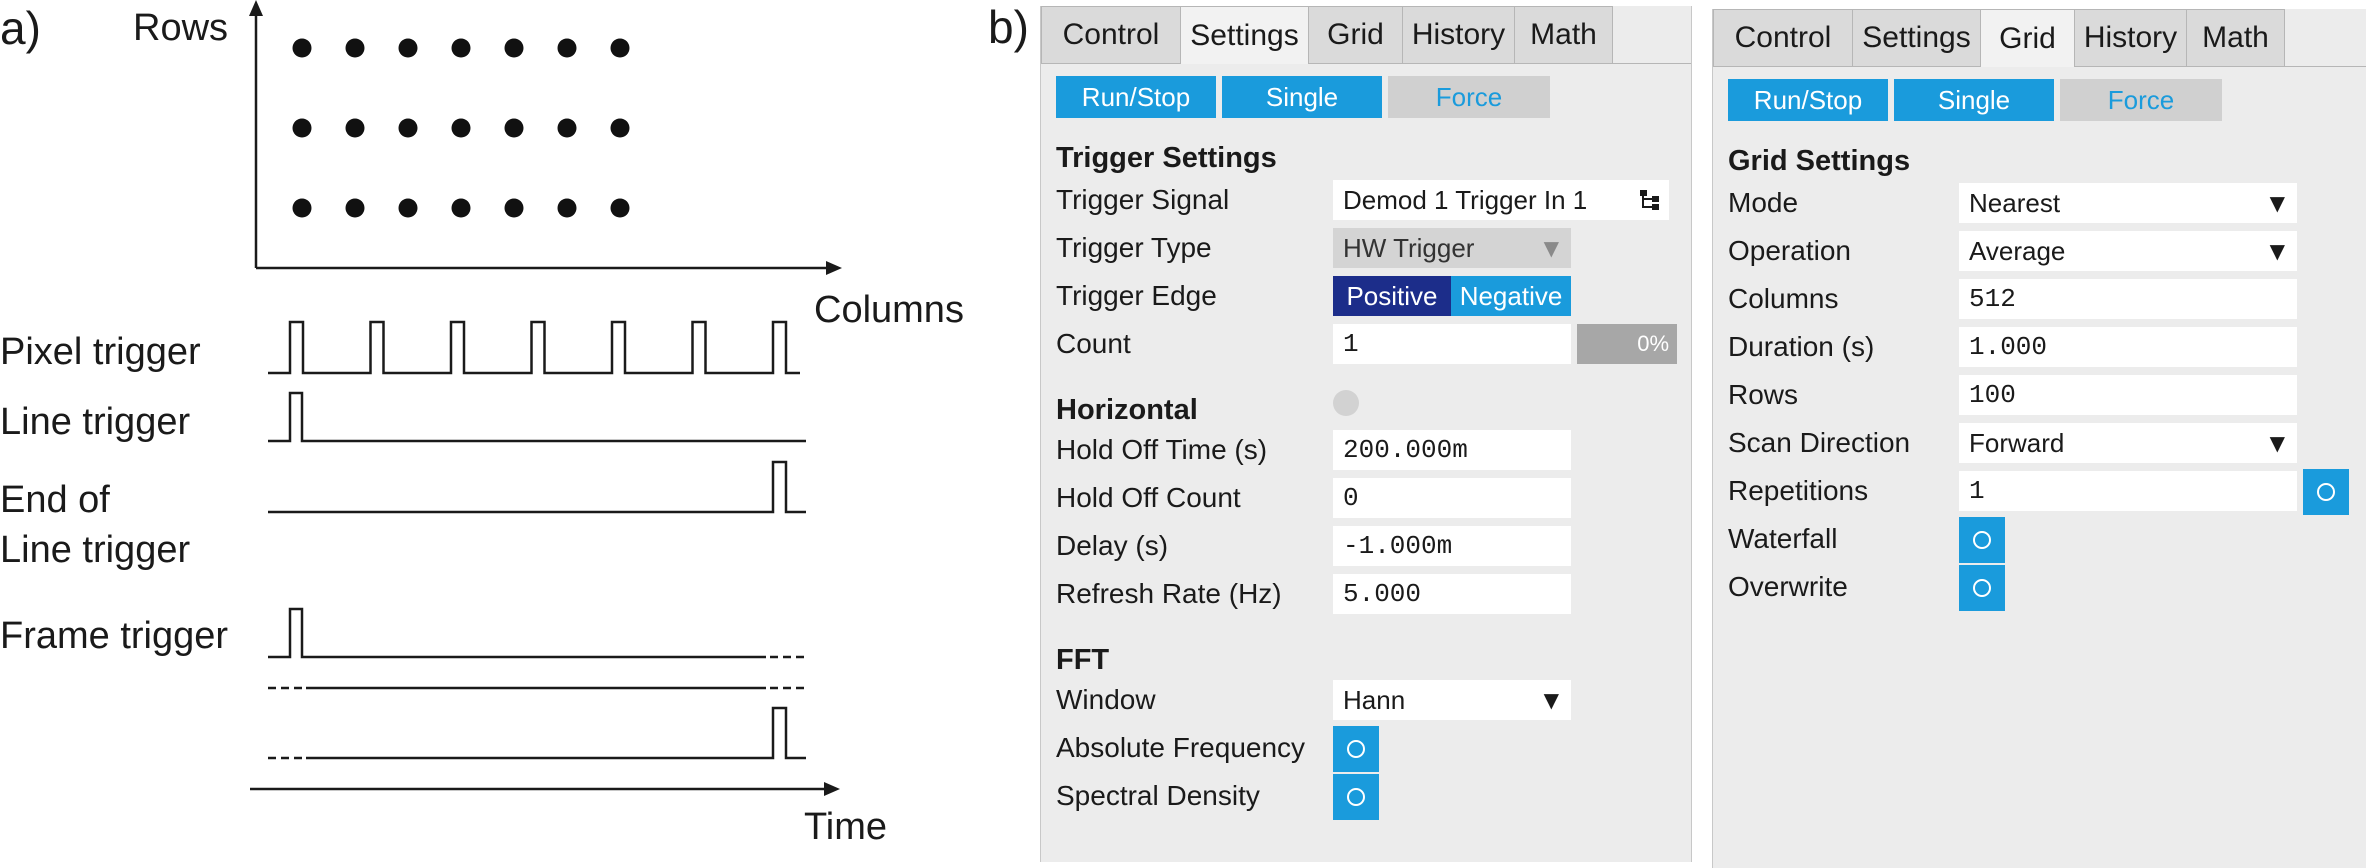 The image size is (2366, 868). I want to click on tab-bar-filler, so click(1652, 35).